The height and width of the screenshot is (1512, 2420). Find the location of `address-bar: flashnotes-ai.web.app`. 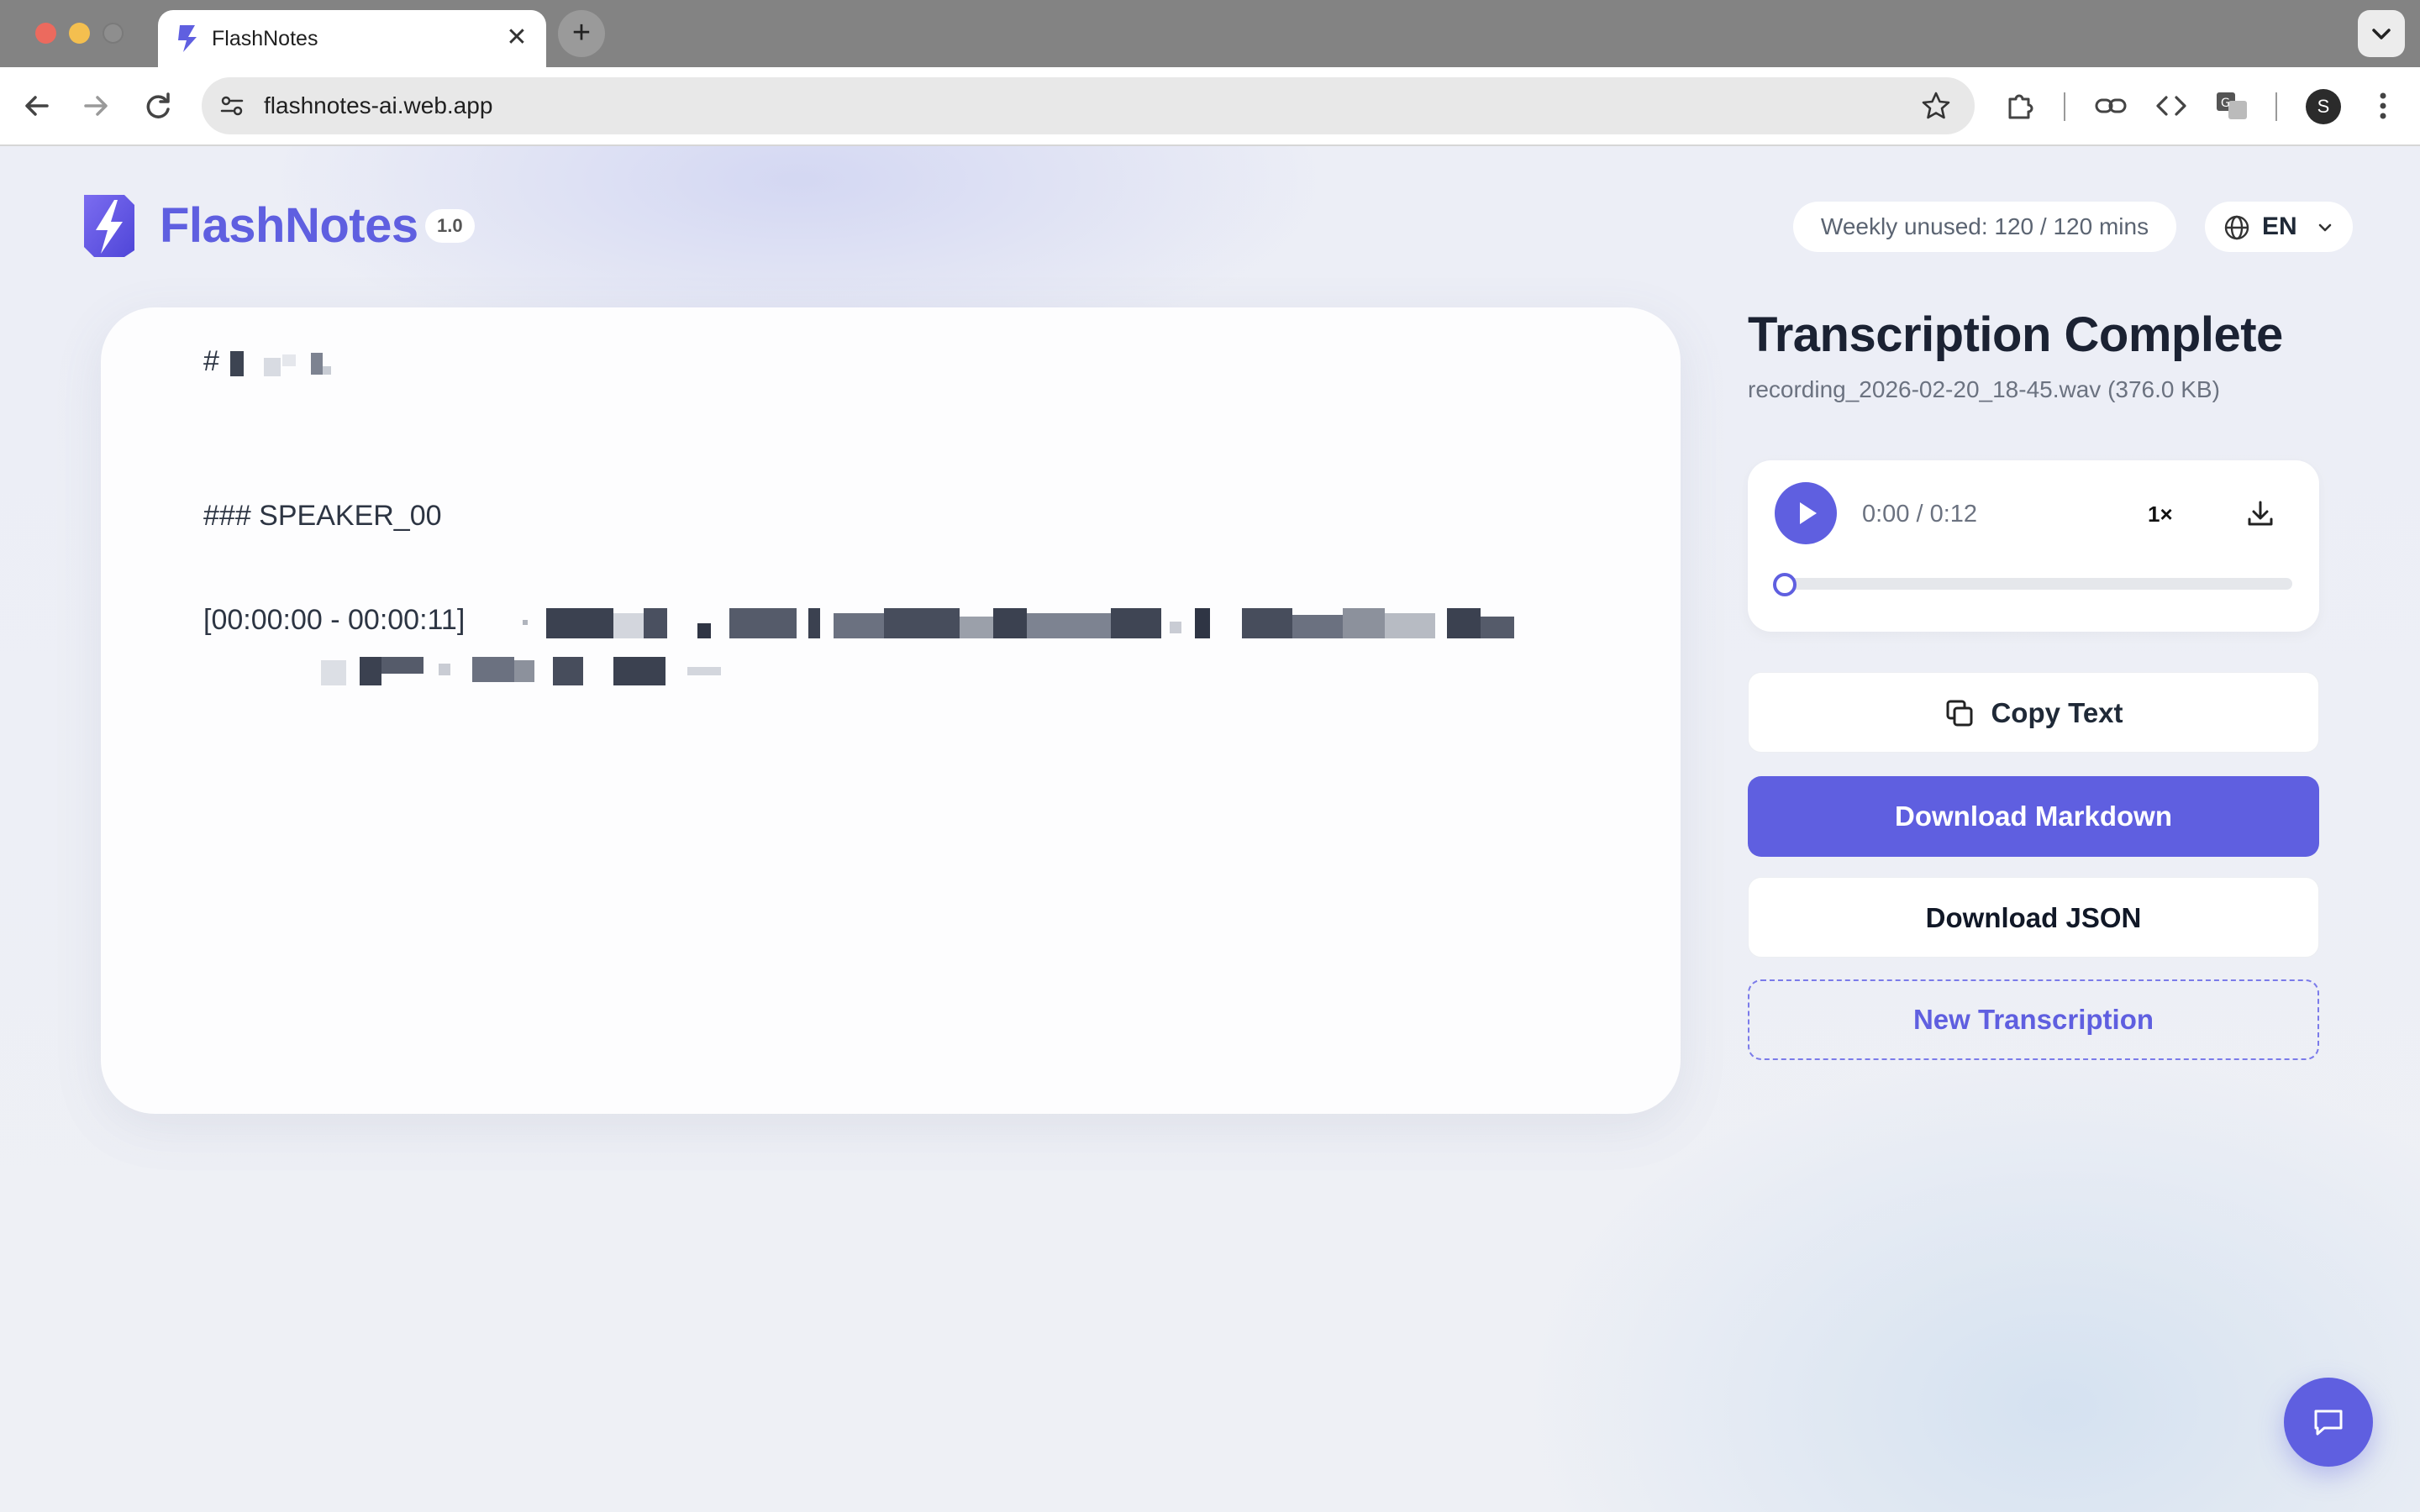

address-bar: flashnotes-ai.web.app is located at coordinates (1088, 105).